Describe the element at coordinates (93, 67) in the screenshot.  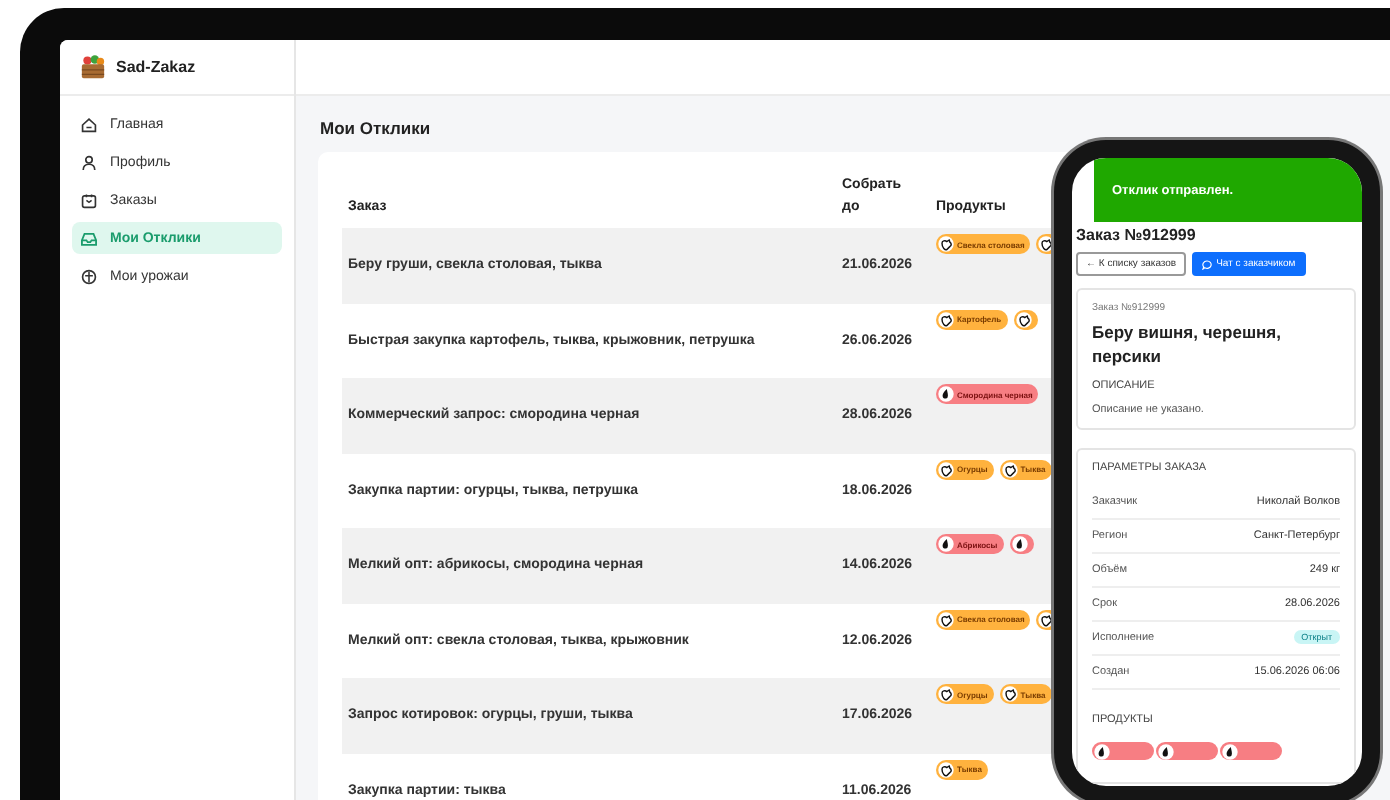
I see `crate-icon` at that location.